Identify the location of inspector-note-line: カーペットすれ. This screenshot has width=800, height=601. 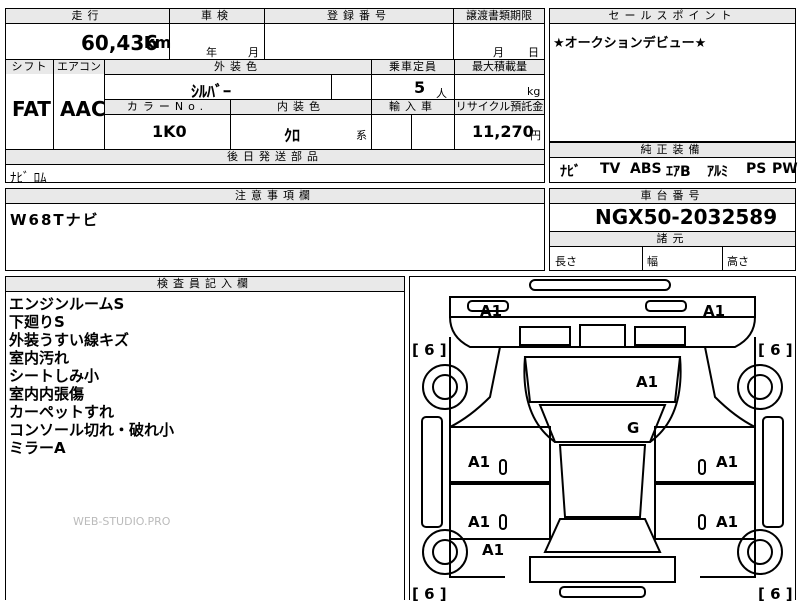
(62, 412).